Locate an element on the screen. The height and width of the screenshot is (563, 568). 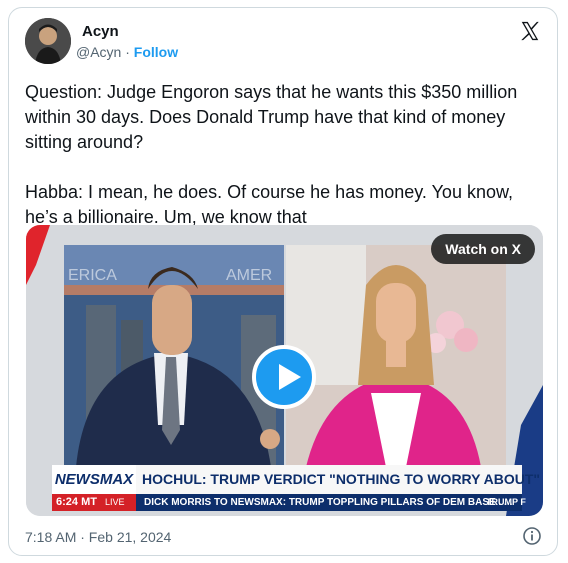
author-handle: @Acyn is located at coordinates (98, 52).